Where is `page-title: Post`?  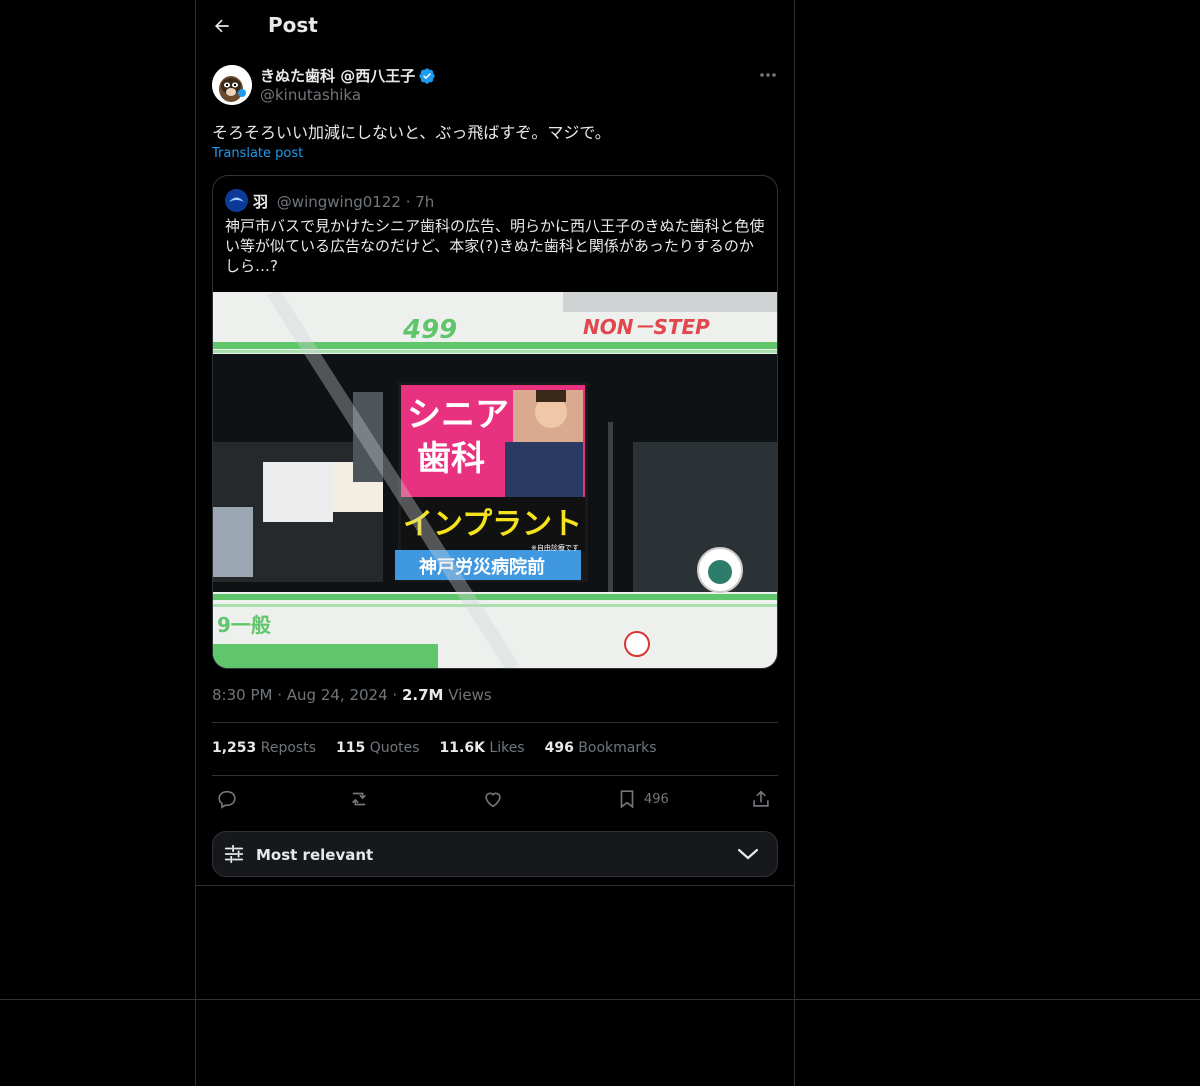 page-title: Post is located at coordinates (293, 25).